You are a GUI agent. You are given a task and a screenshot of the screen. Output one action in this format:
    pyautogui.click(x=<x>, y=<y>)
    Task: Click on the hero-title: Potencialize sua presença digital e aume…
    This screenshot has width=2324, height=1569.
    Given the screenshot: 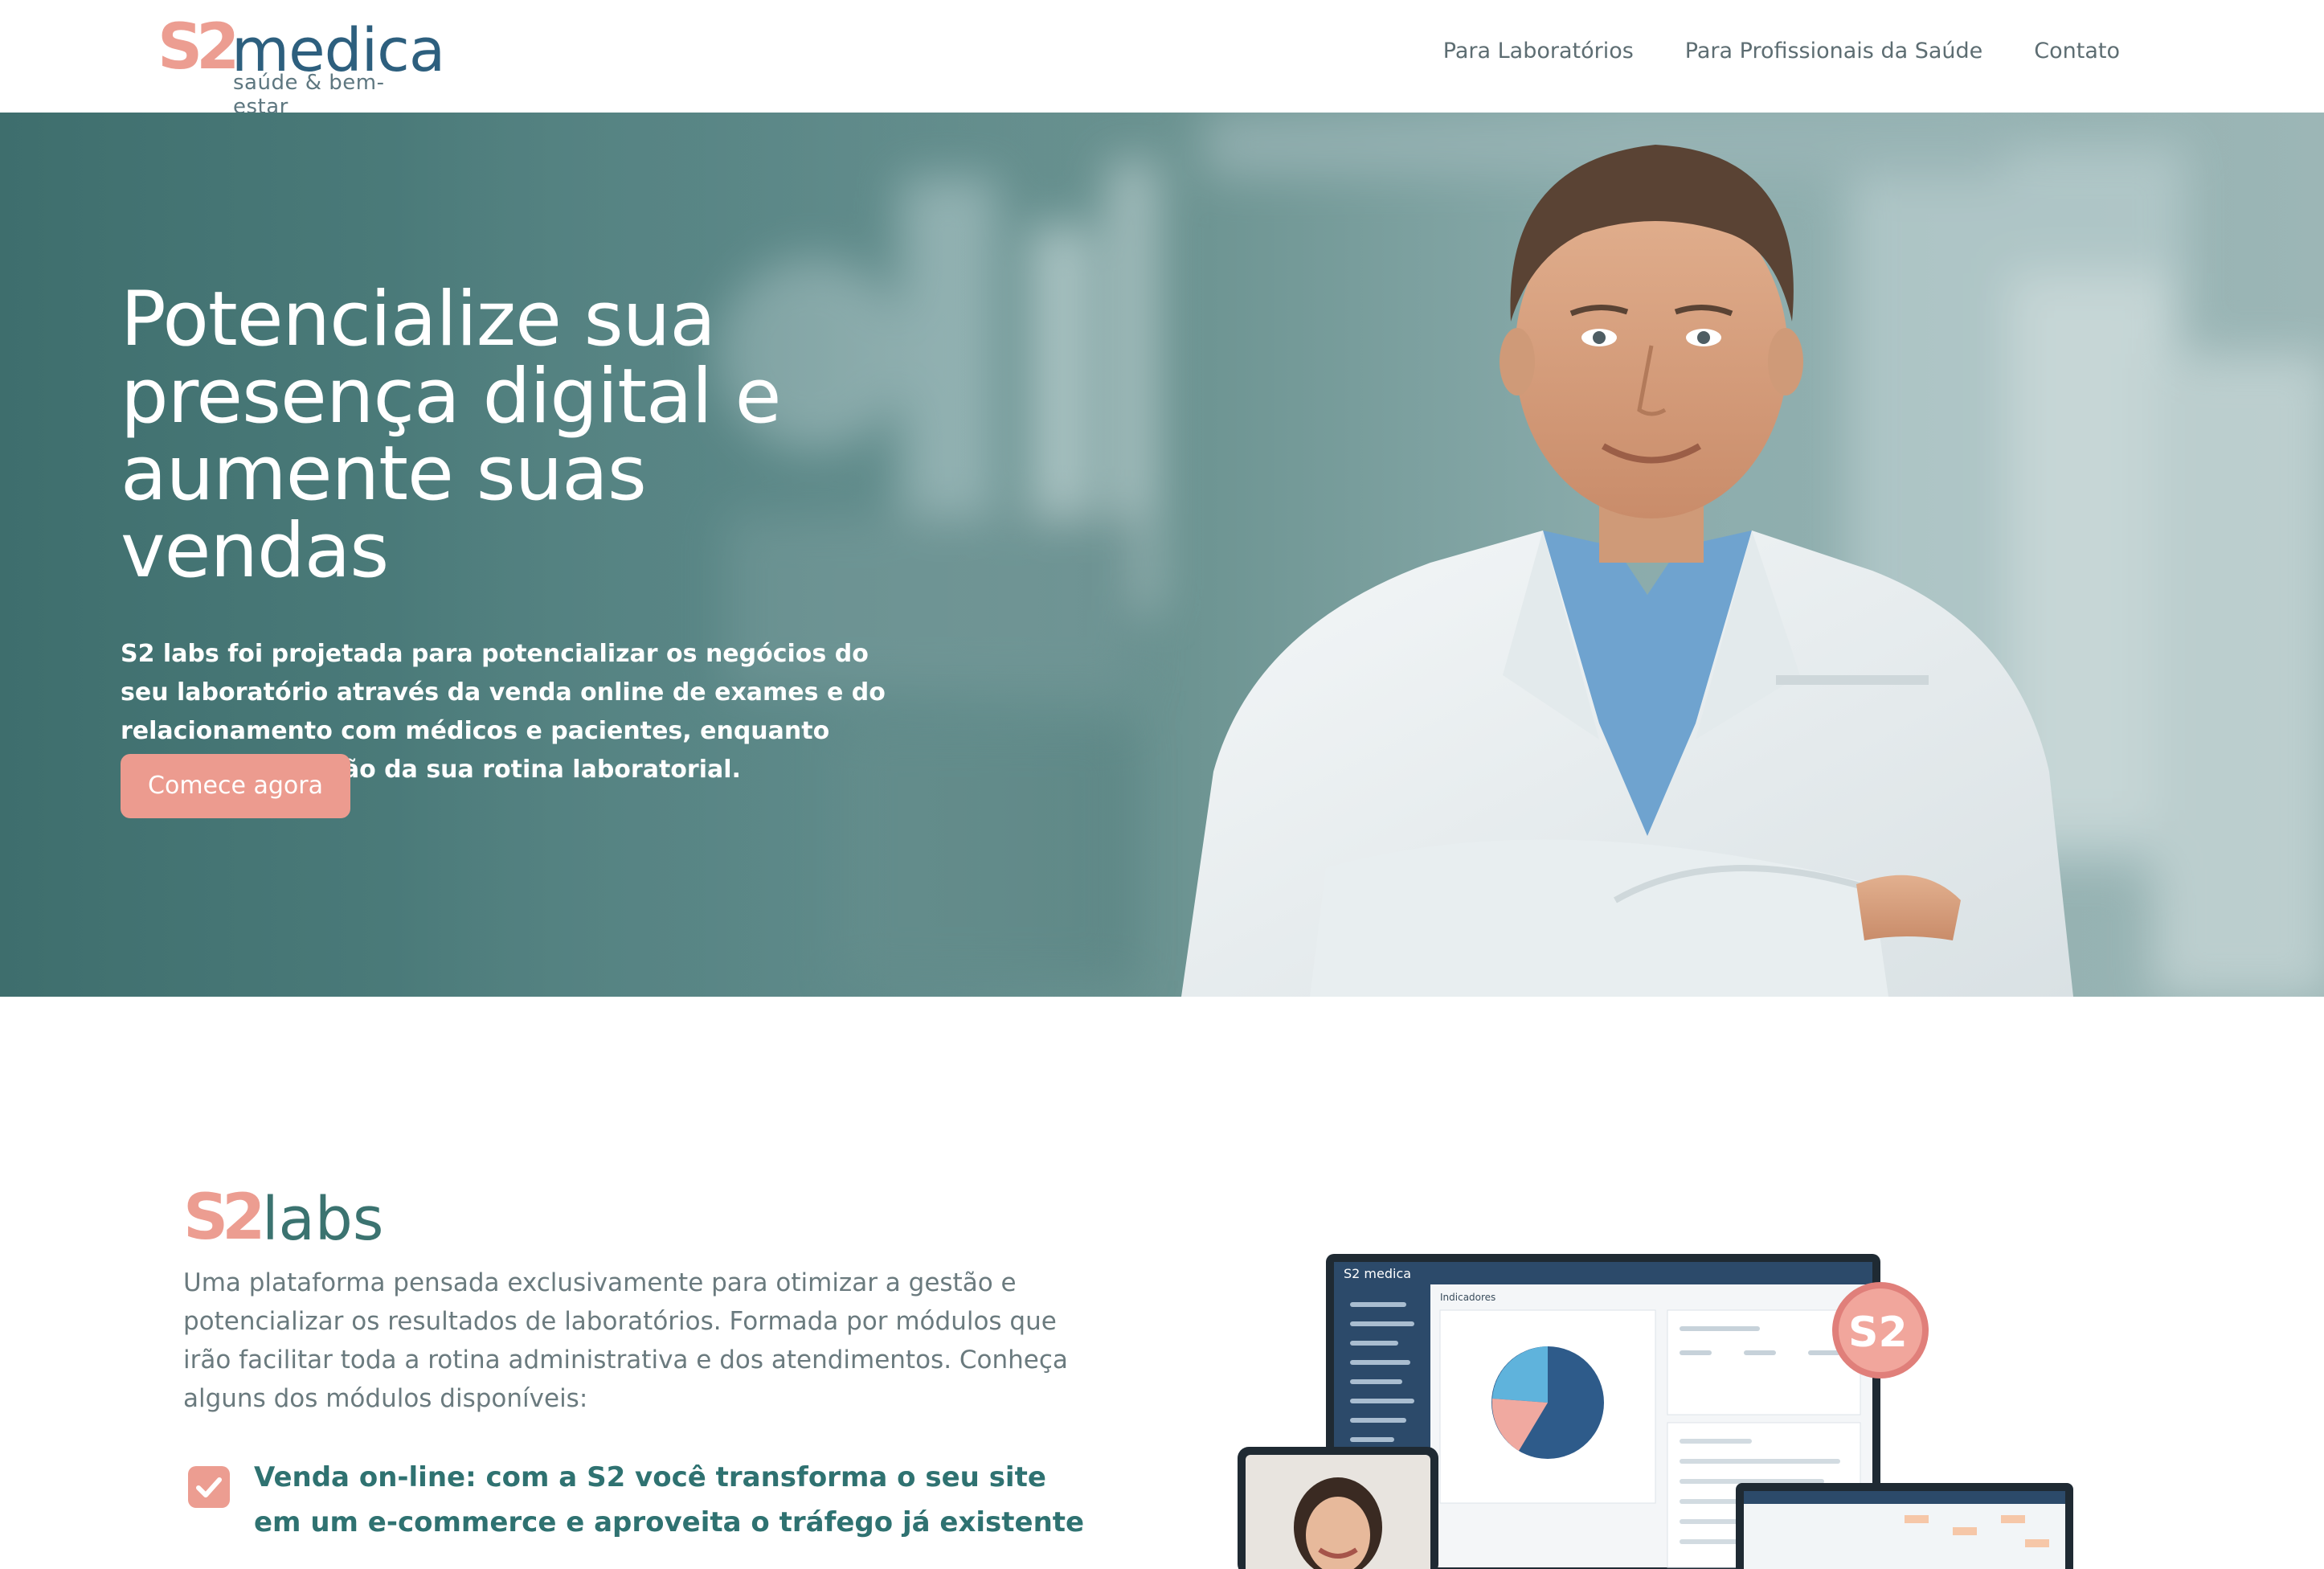 What is the action you would take?
    pyautogui.click(x=523, y=436)
    